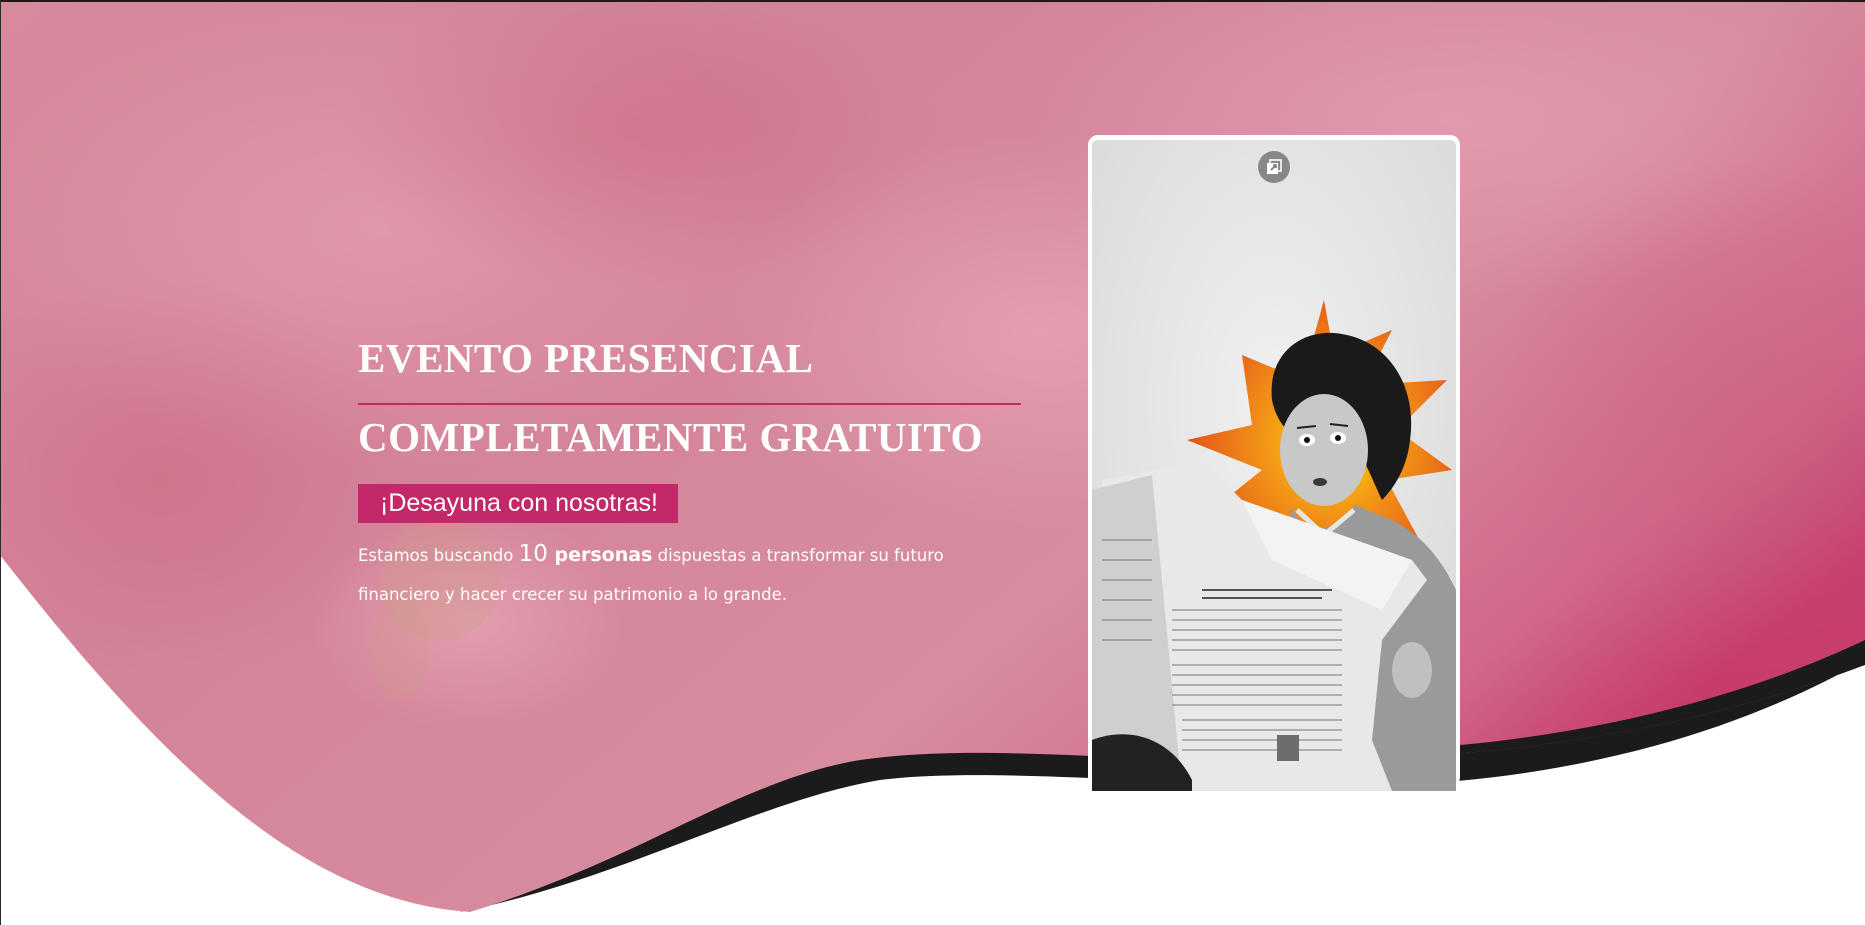 This screenshot has height=925, width=1865. What do you see at coordinates (518, 503) in the screenshot?
I see `tagline-badge: ¡Desayuna con nosotras!` at bounding box center [518, 503].